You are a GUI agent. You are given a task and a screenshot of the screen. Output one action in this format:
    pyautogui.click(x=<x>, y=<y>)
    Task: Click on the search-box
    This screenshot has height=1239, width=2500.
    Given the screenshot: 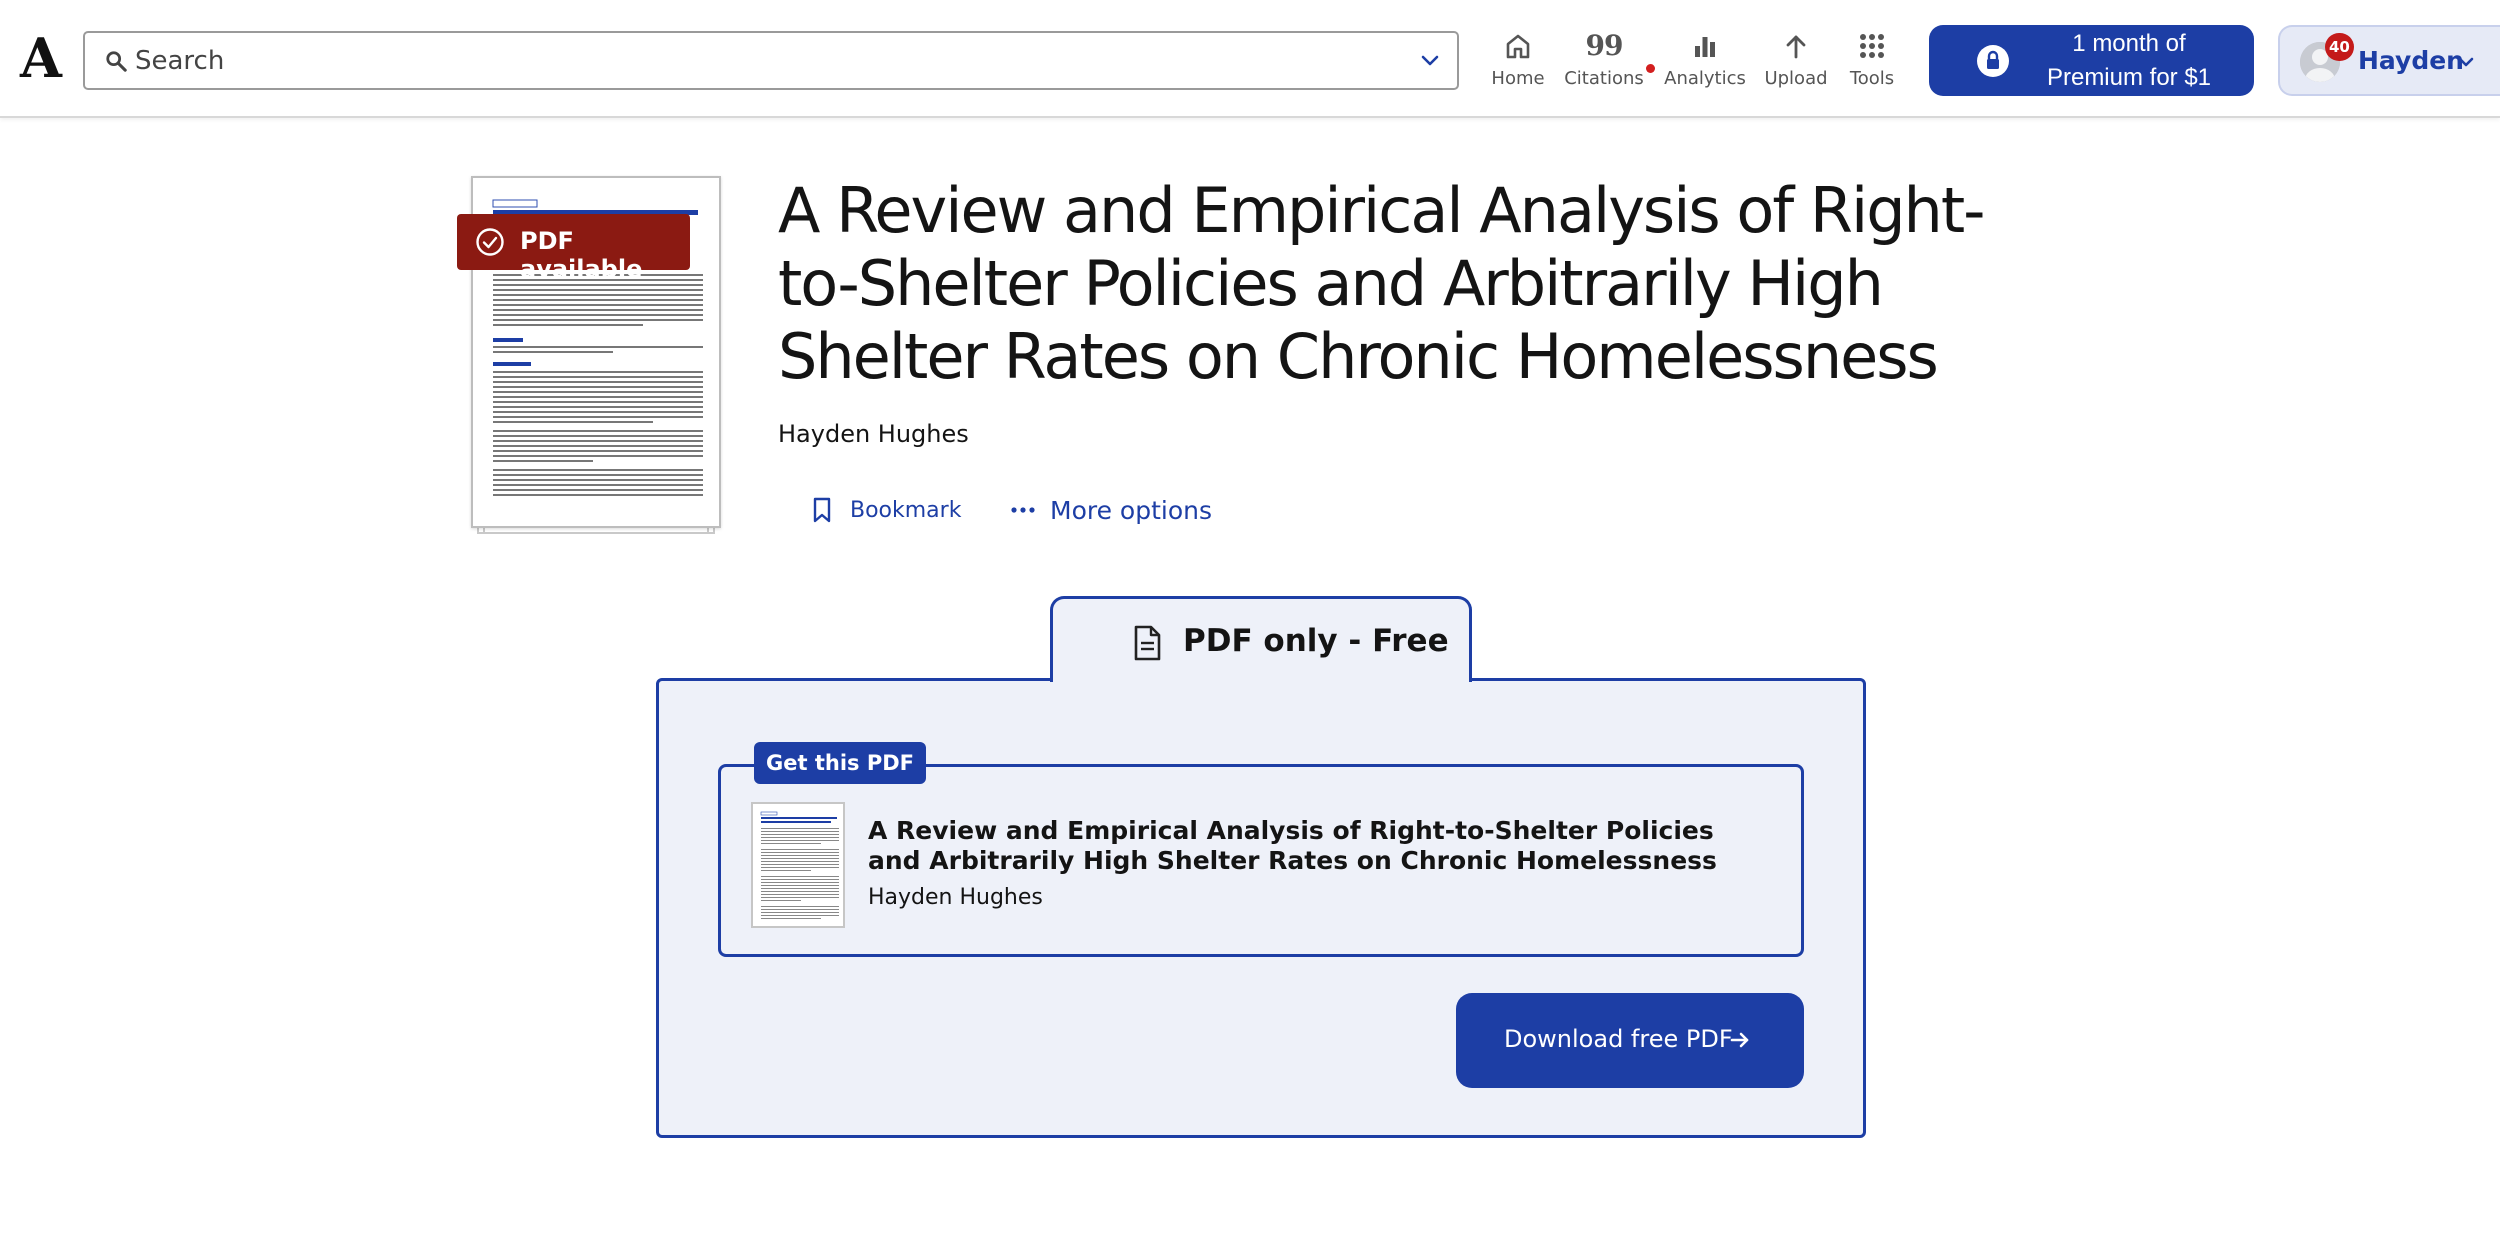 What is the action you would take?
    pyautogui.click(x=771, y=60)
    